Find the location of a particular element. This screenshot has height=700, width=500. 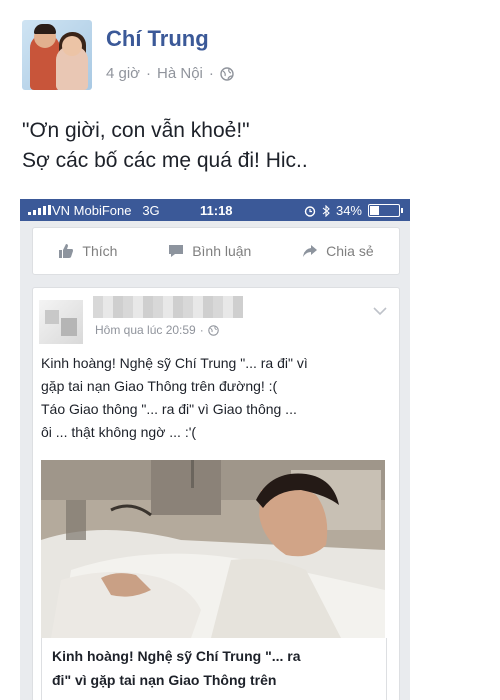

link-title-line: Kinh hoàng! Nghệ sỹ Chí Trung "... ra is located at coordinates (176, 656).